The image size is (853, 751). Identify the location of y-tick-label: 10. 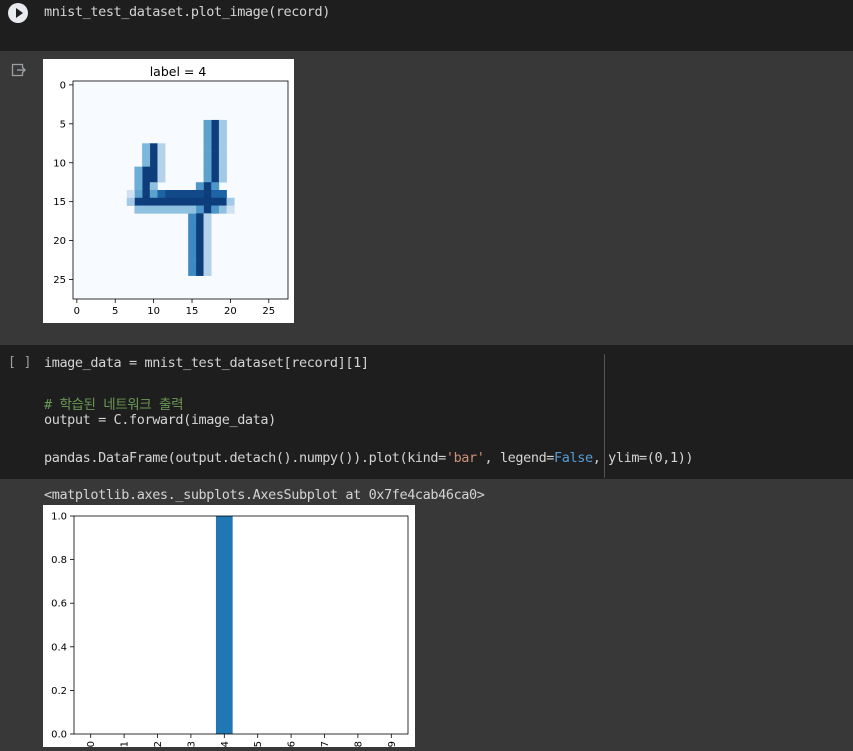
(59, 163).